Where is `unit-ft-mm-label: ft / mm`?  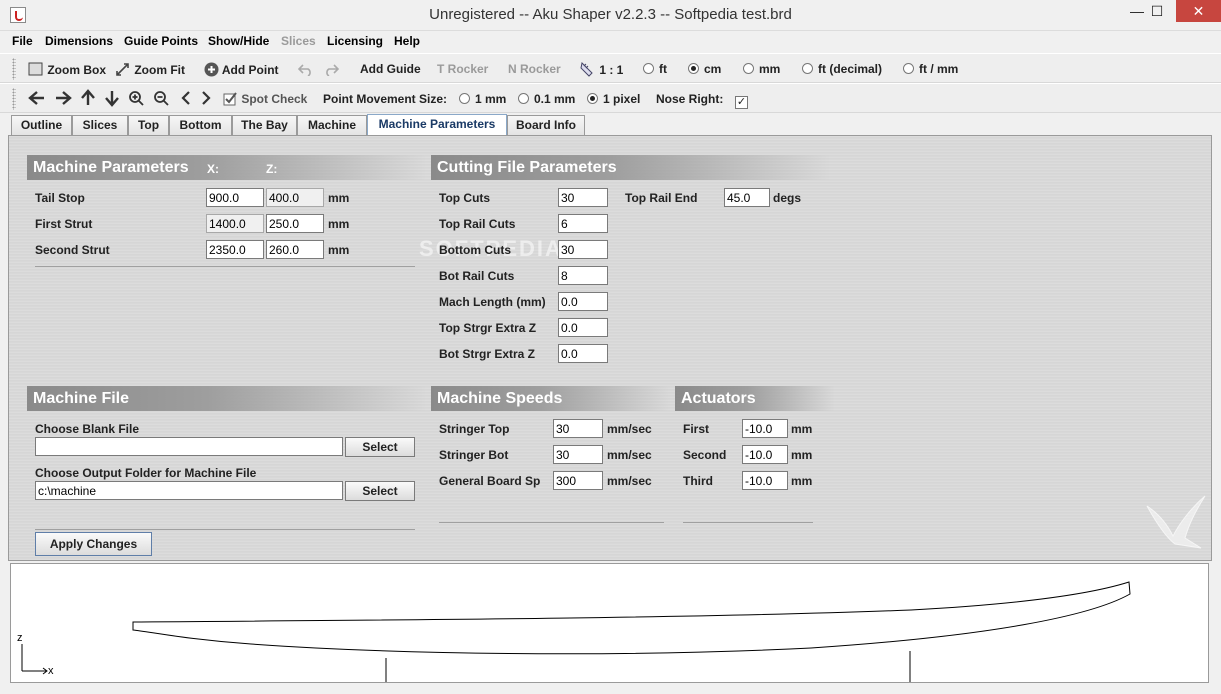
unit-ft-mm-label: ft / mm is located at coordinates (939, 69).